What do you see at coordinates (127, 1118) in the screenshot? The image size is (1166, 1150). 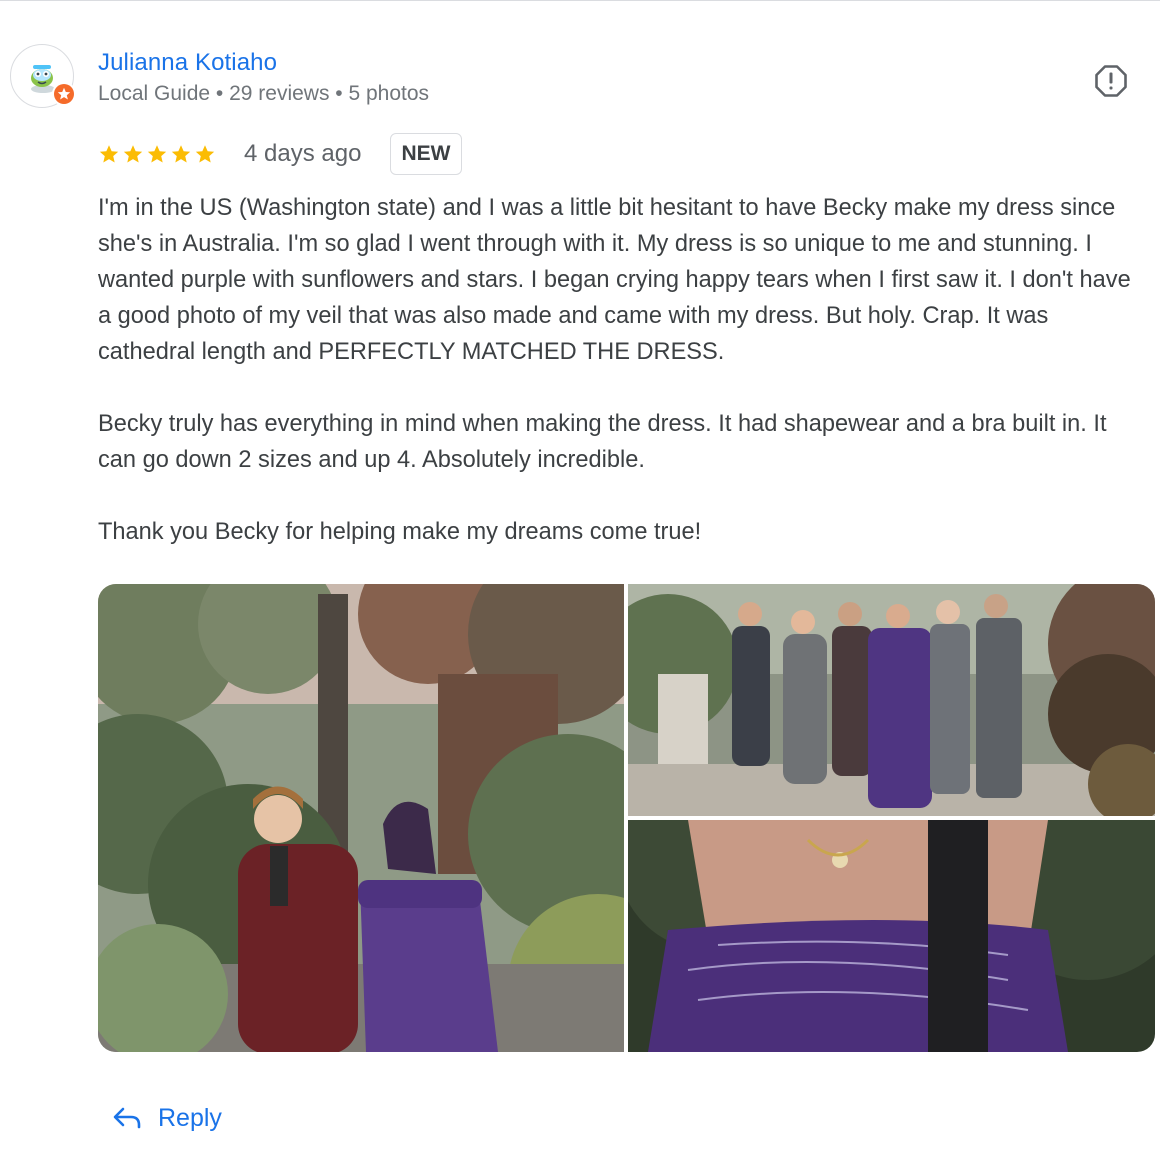 I see `reply-arrow-icon` at bounding box center [127, 1118].